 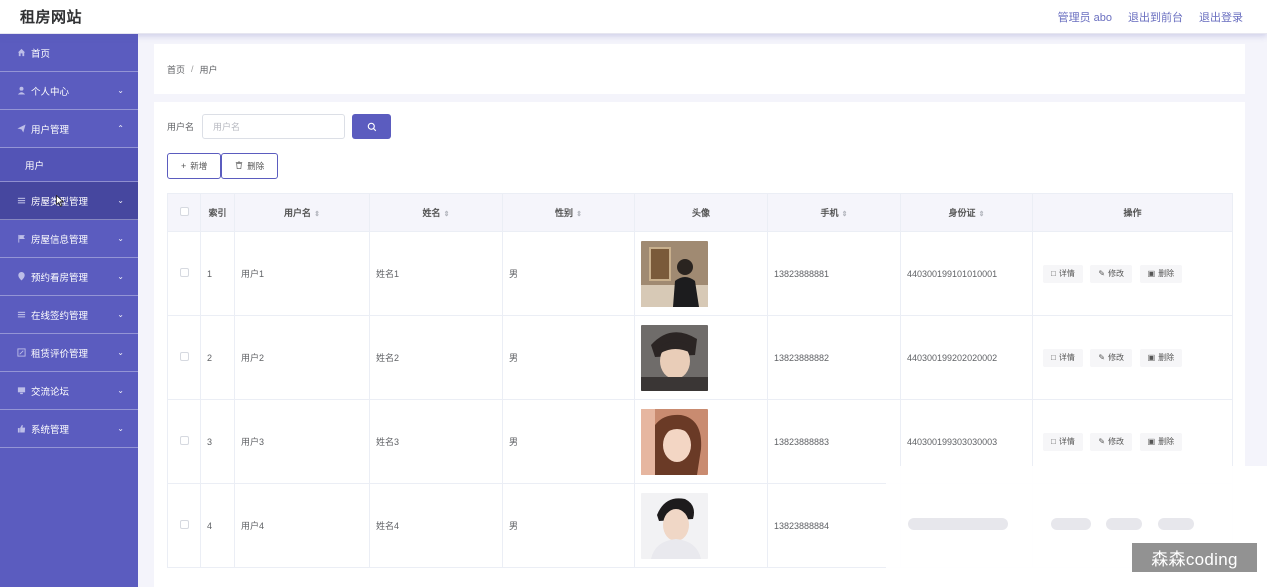 I want to click on cell-gender: 男, so click(x=568, y=441).